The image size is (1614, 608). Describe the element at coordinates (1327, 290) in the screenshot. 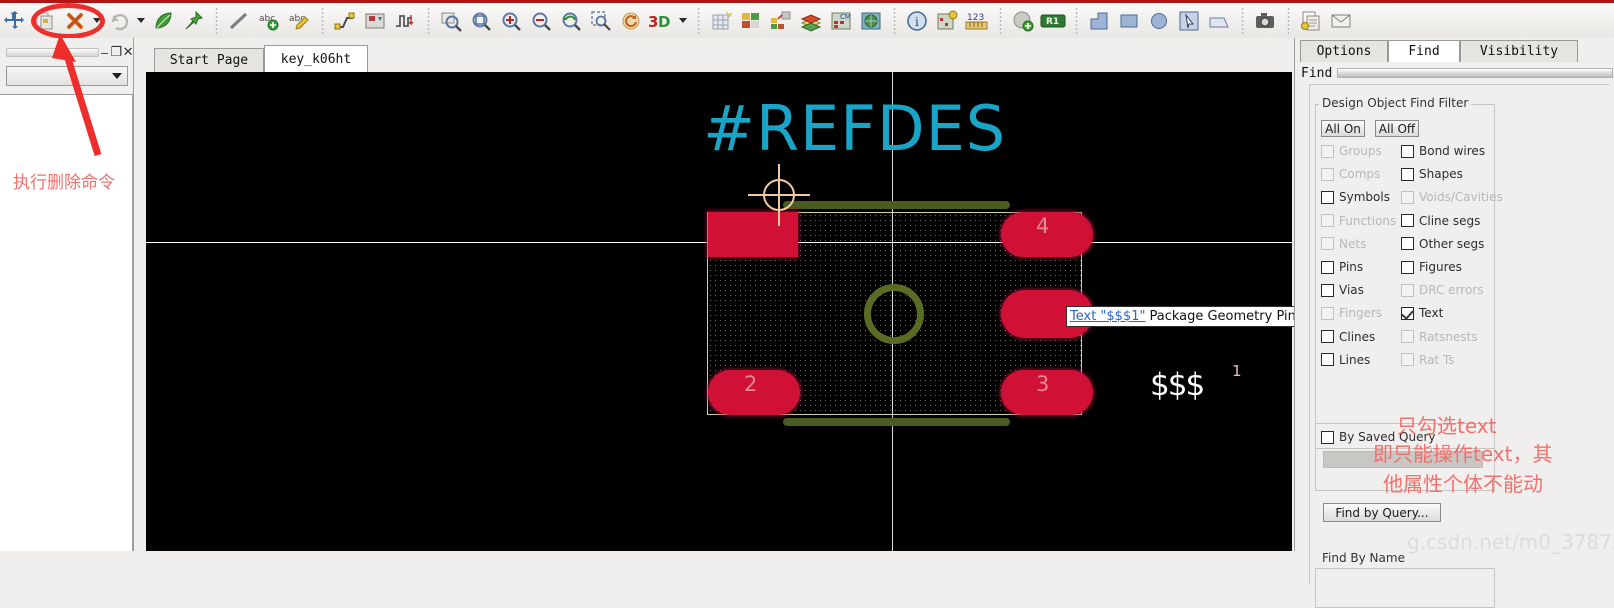

I see `checkbox-vias` at that location.